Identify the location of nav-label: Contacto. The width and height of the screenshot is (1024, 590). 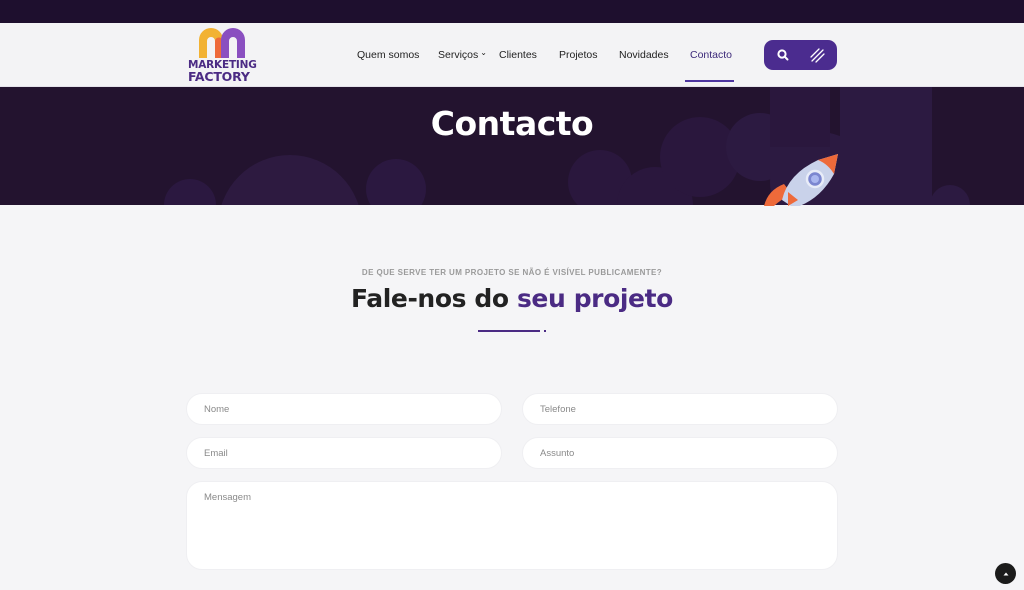
(711, 55).